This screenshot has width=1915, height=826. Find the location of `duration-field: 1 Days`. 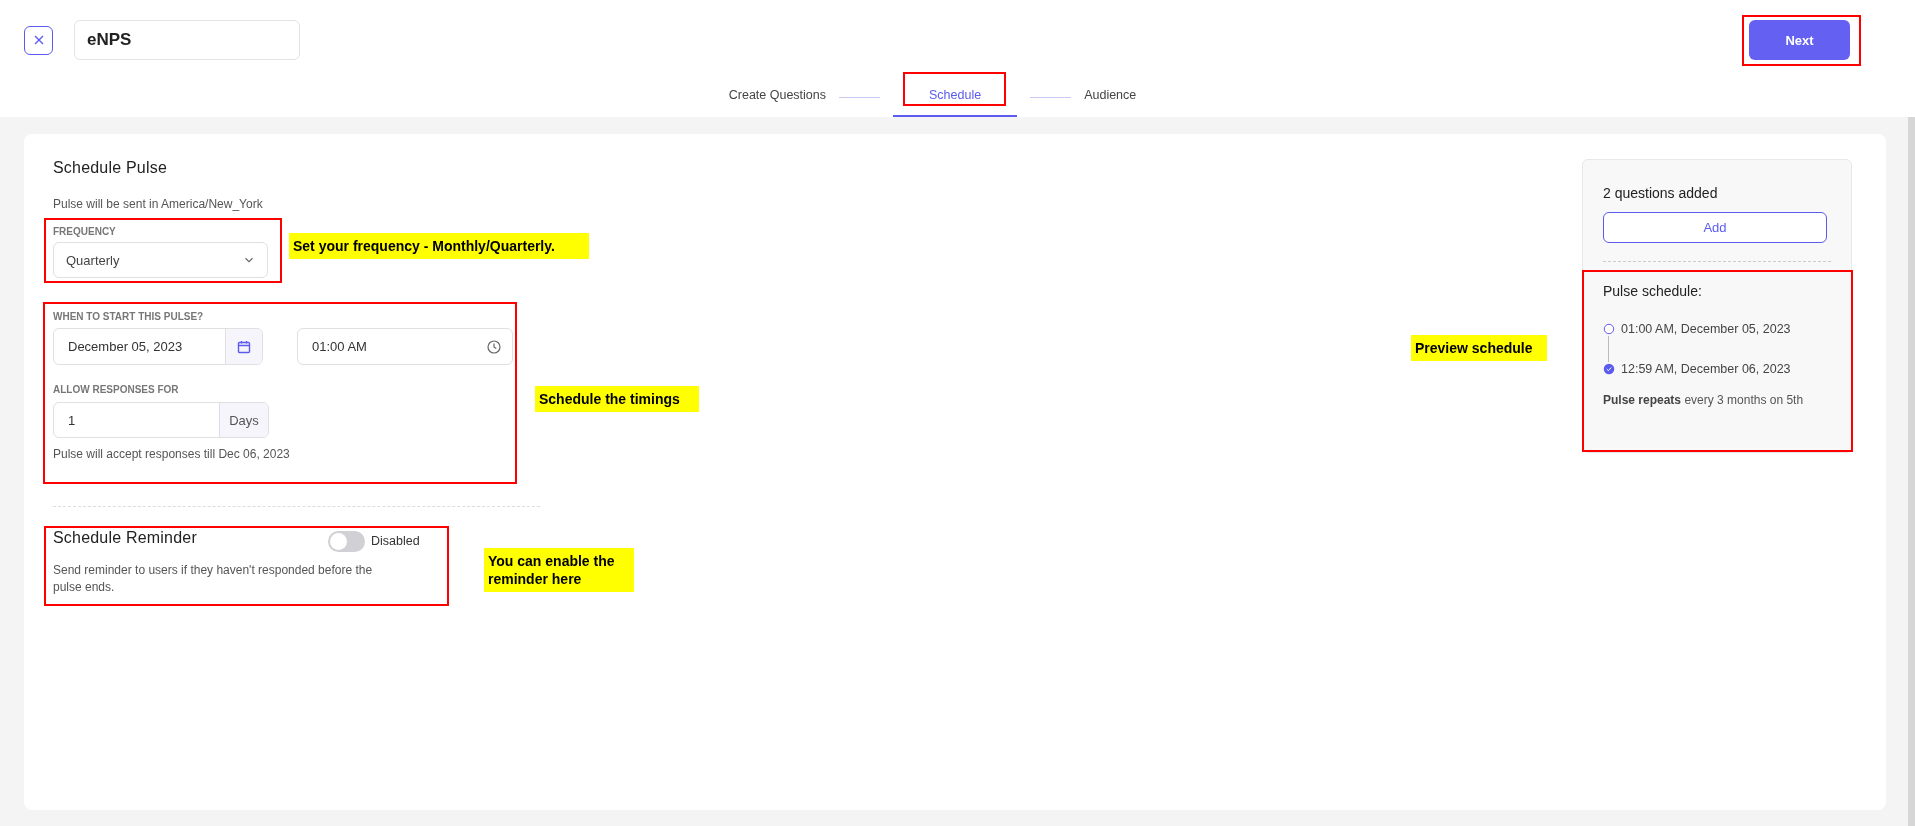

duration-field: 1 Days is located at coordinates (161, 420).